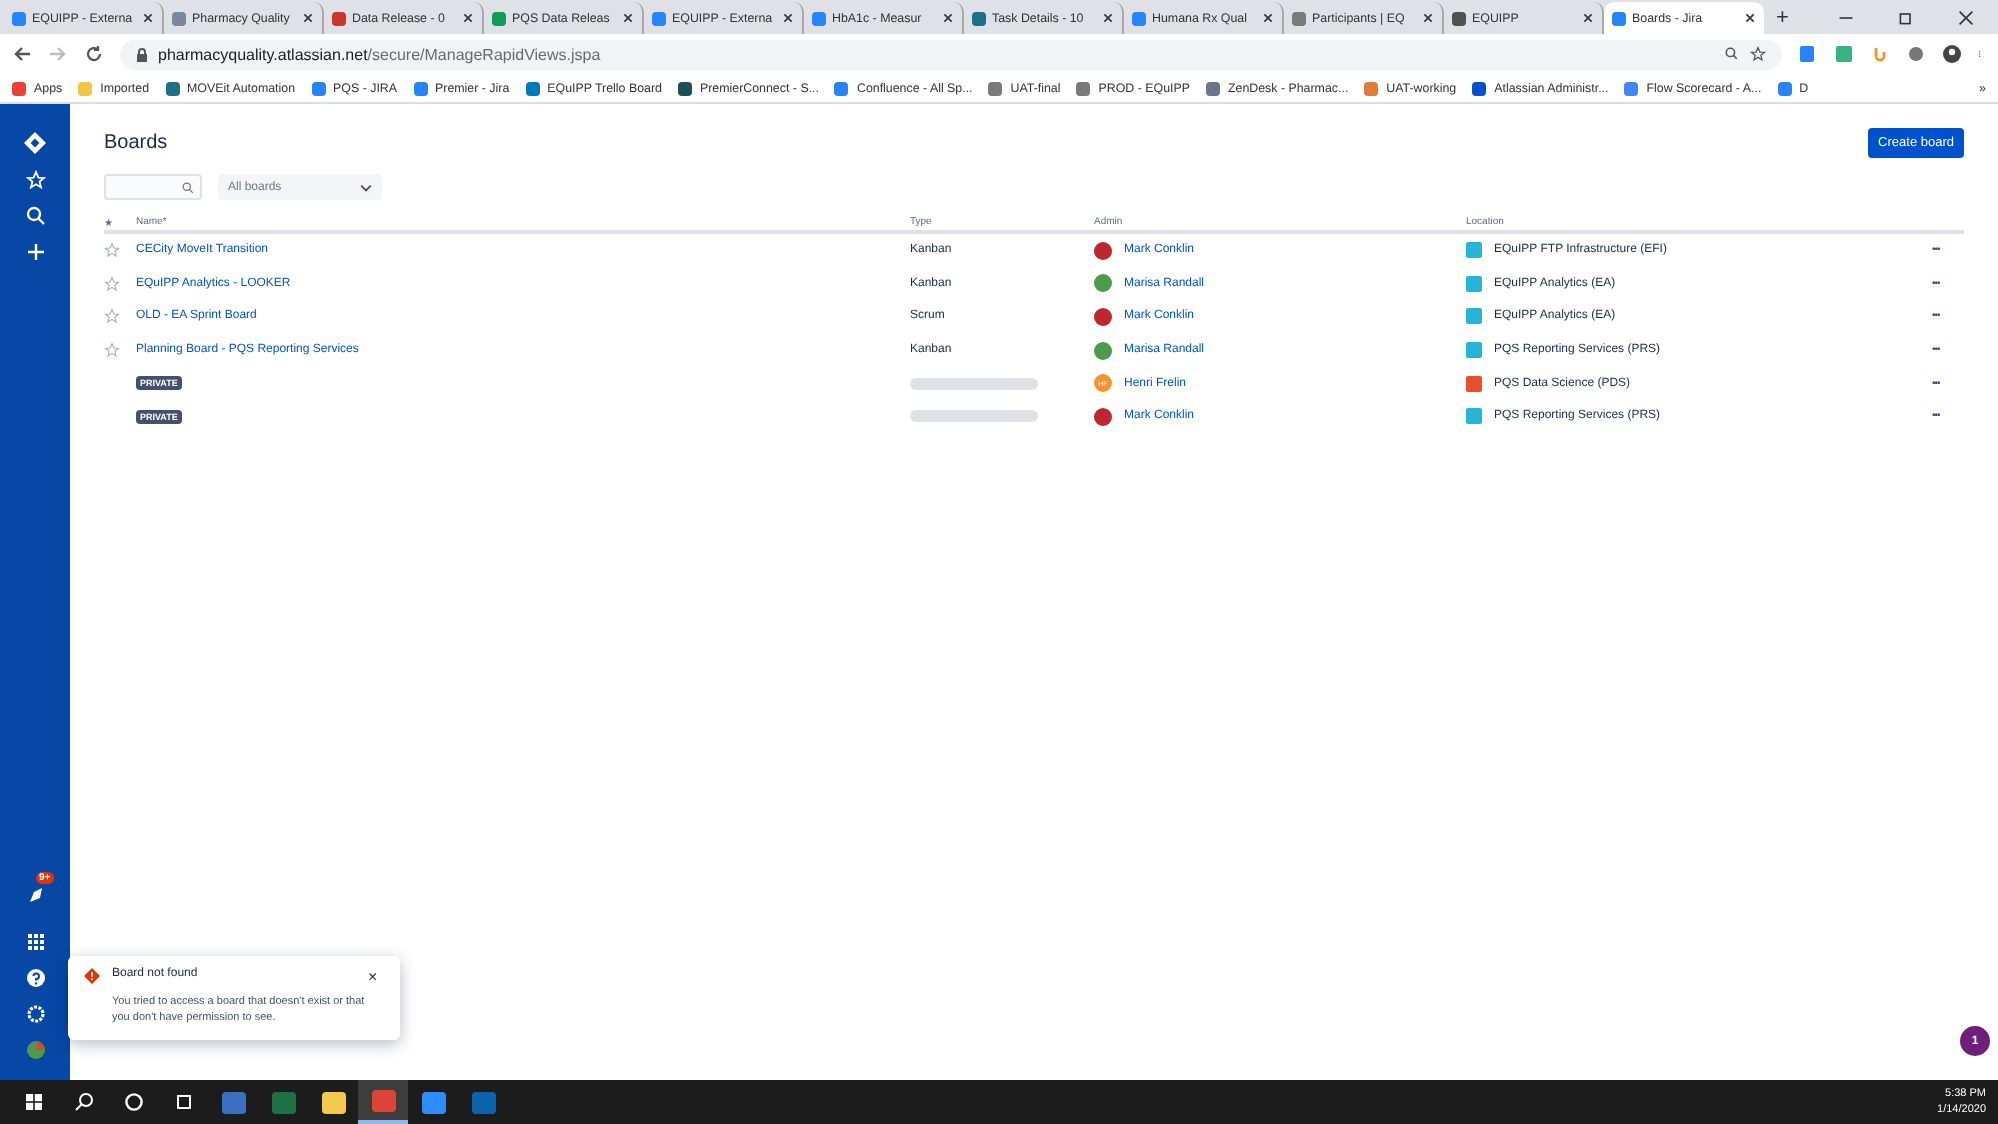  What do you see at coordinates (1782, 18) in the screenshot?
I see `new-tab-button: +` at bounding box center [1782, 18].